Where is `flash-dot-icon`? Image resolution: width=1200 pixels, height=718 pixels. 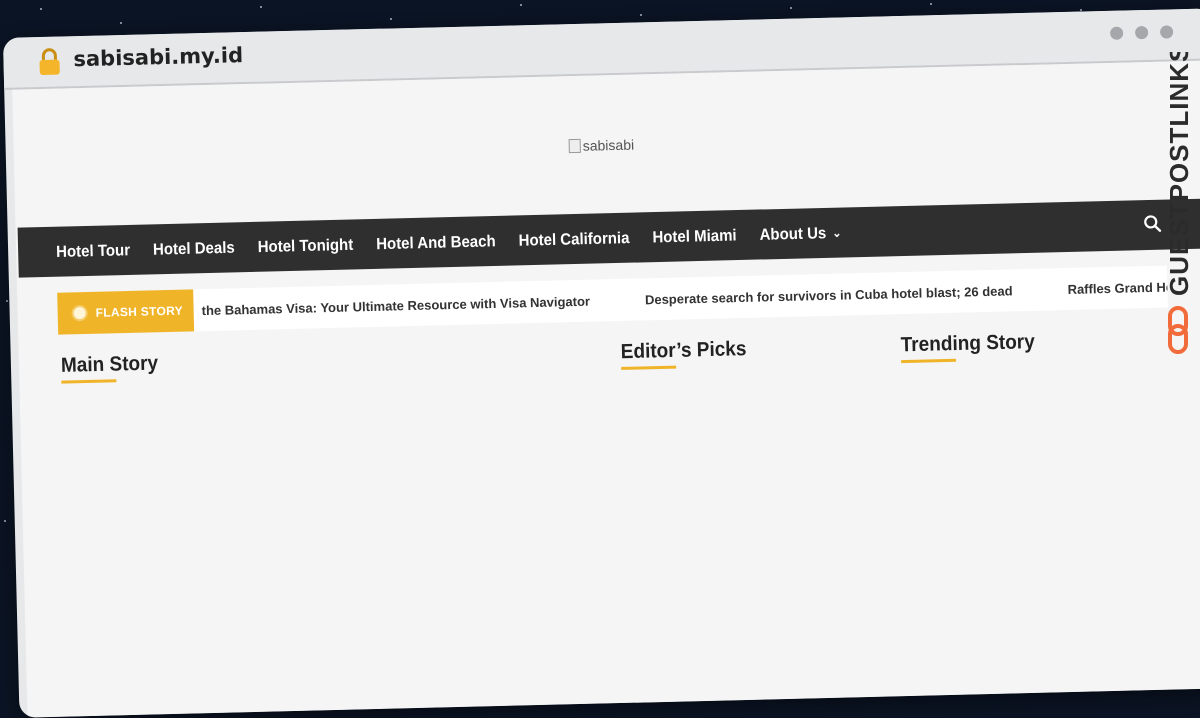
flash-dot-icon is located at coordinates (79, 313).